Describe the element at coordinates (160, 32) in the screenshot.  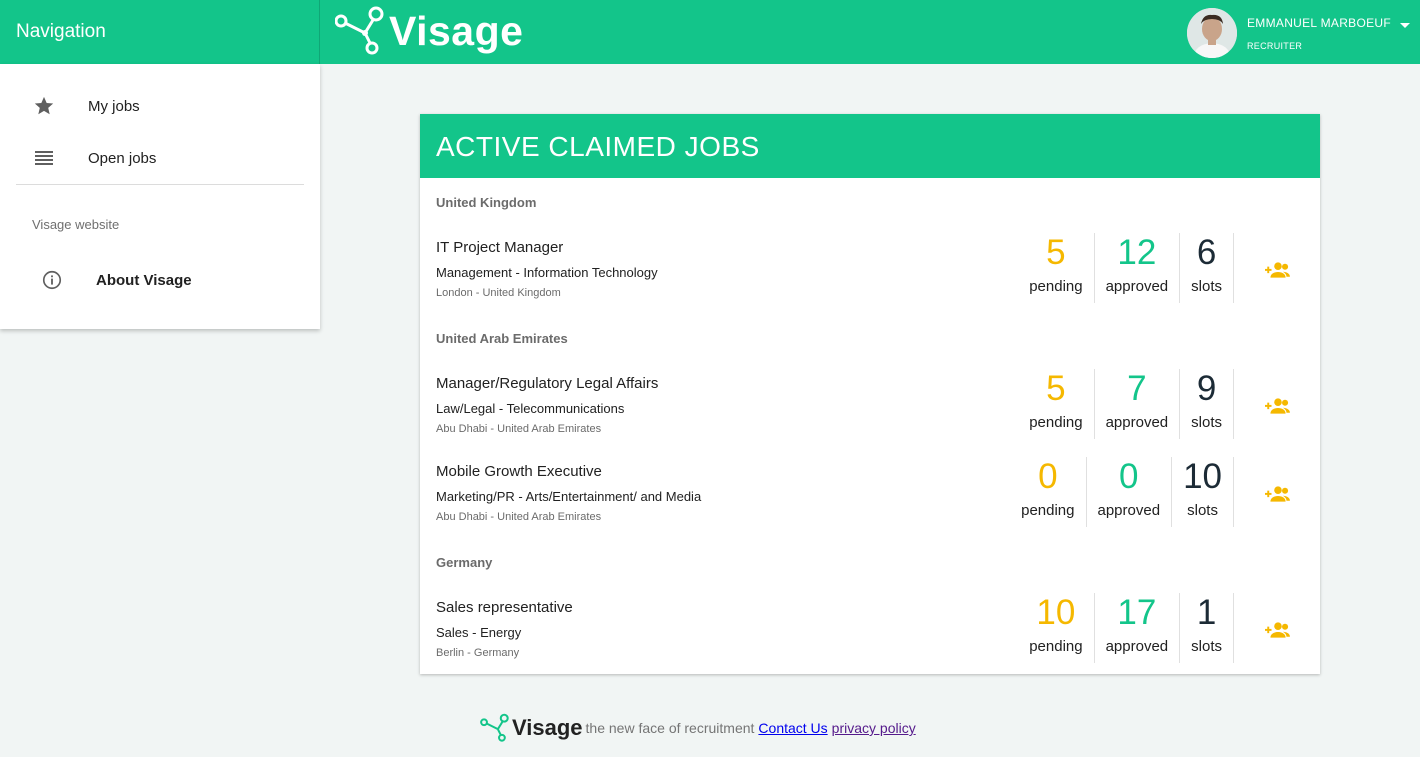
I see `navigation-header: Navigation` at that location.